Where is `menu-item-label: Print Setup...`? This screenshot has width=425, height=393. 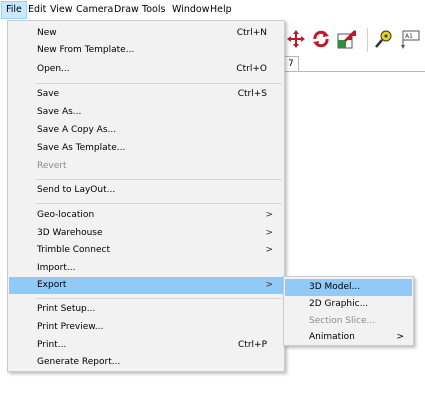 menu-item-label: Print Setup... is located at coordinates (66, 309).